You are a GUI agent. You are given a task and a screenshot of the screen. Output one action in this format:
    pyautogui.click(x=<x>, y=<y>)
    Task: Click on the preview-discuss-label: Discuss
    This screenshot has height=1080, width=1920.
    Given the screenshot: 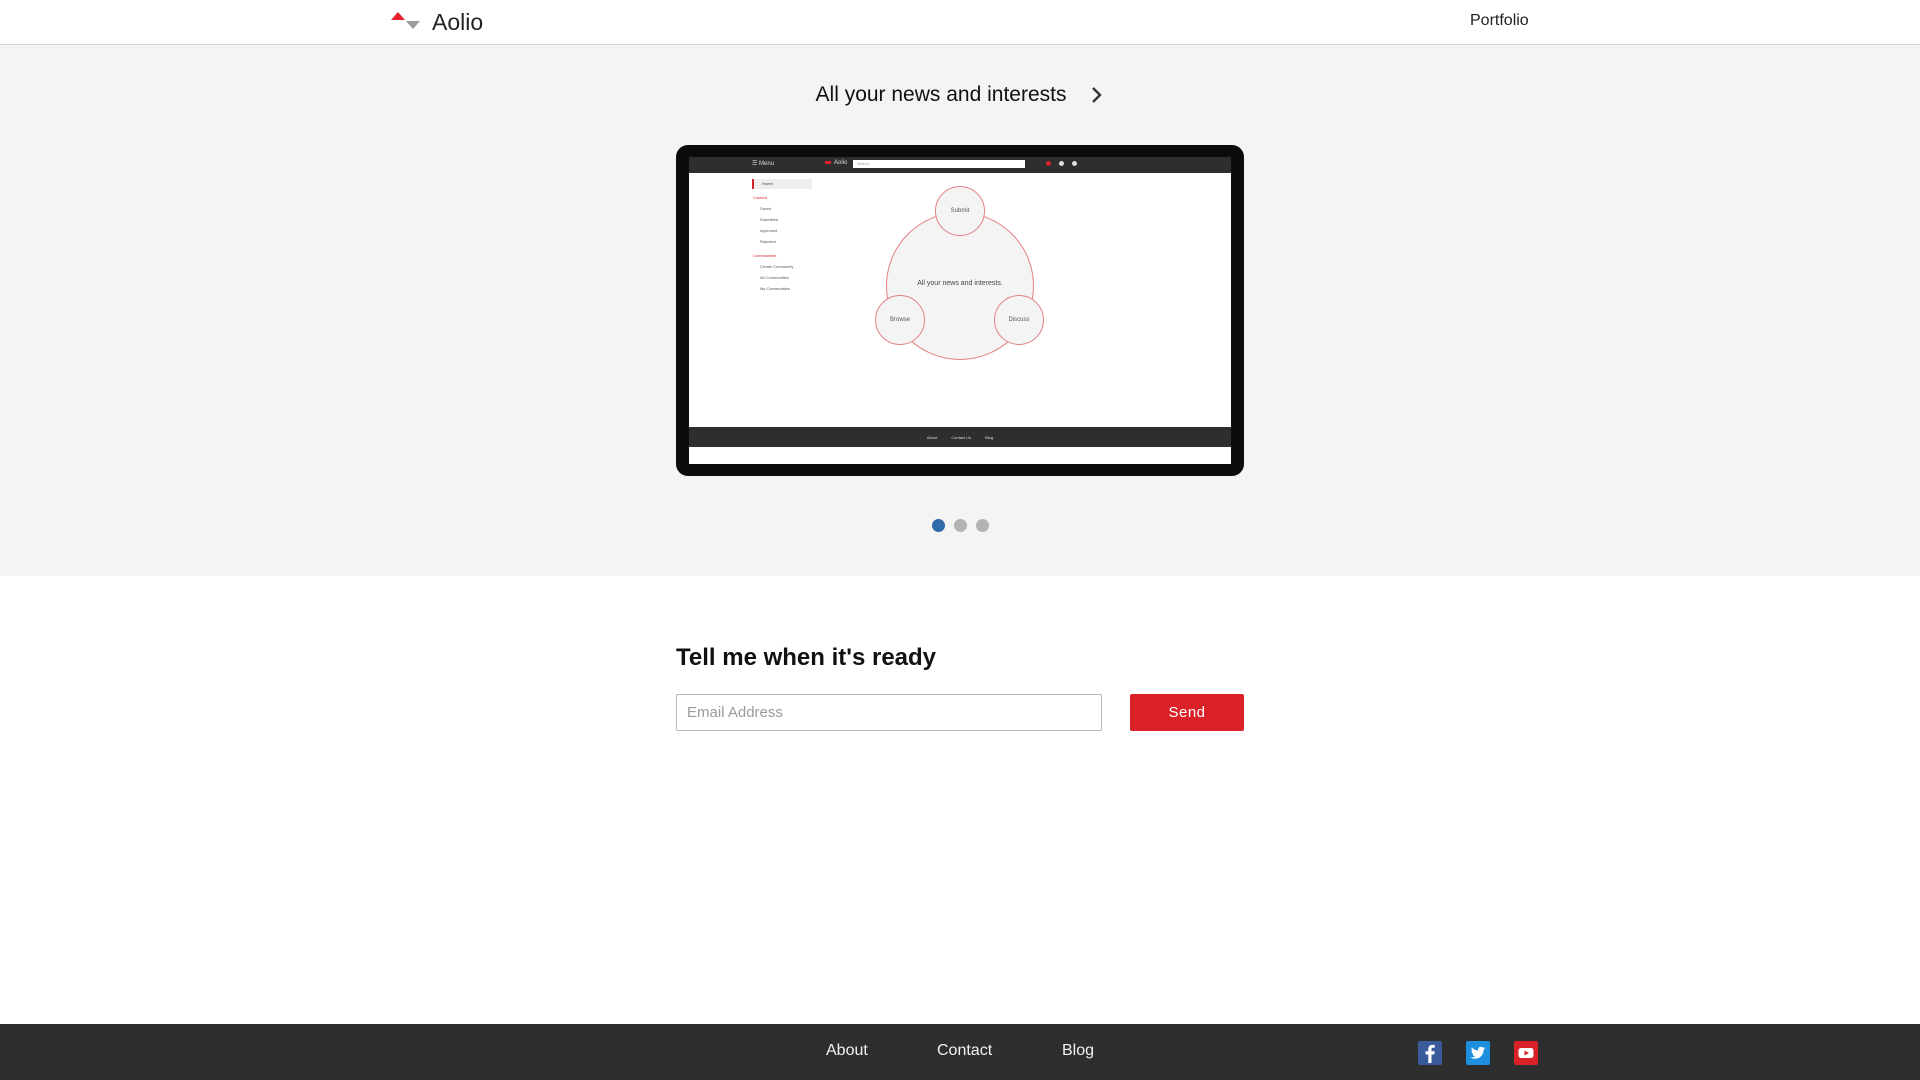 What is the action you would take?
    pyautogui.click(x=1019, y=320)
    